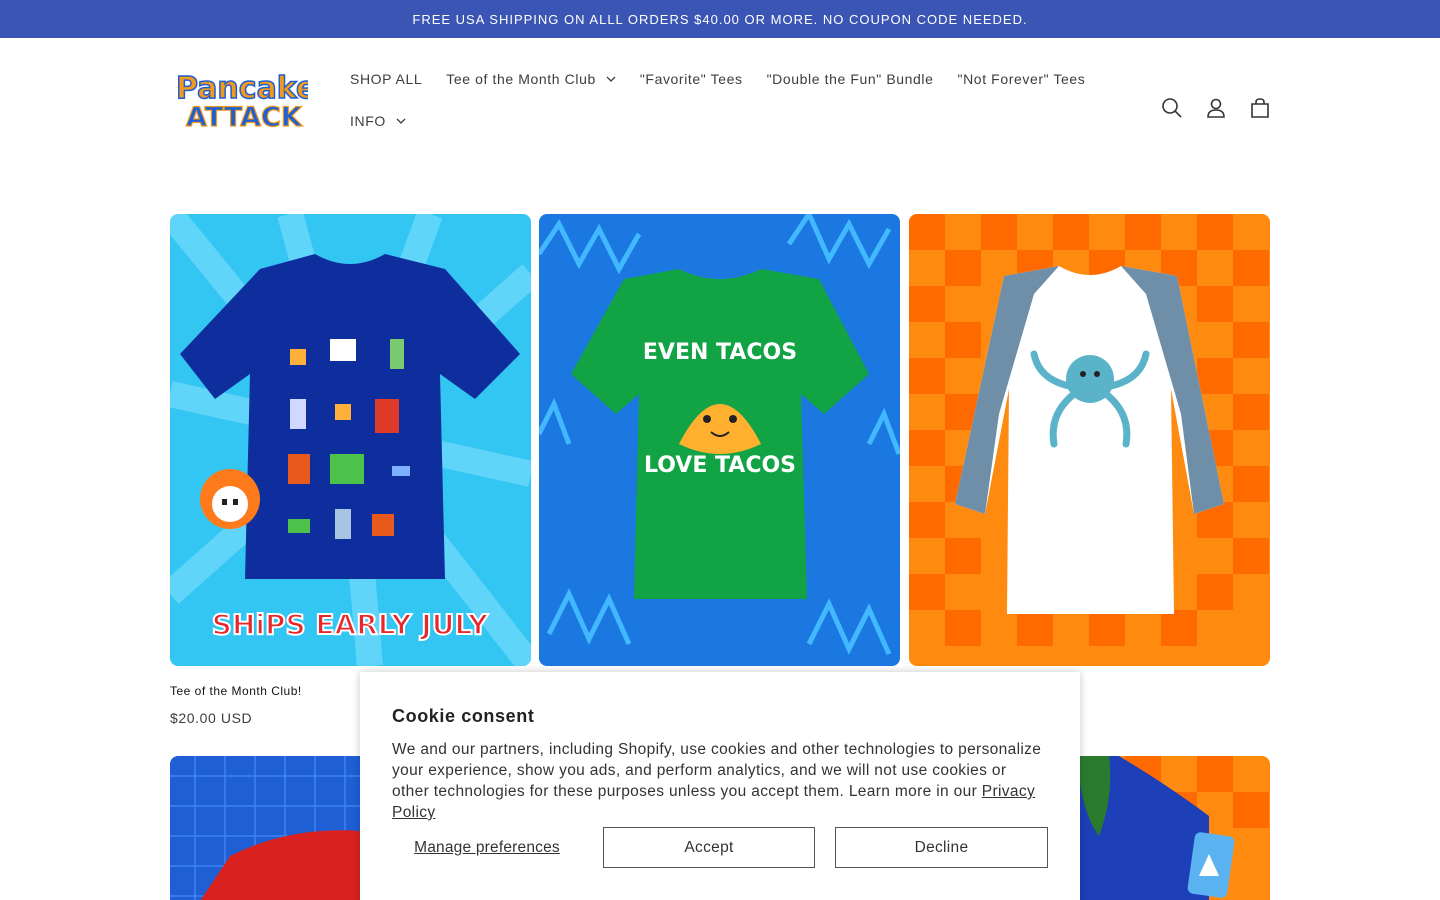  I want to click on nav-favorite-tees: "Favorite" Tees, so click(691, 79).